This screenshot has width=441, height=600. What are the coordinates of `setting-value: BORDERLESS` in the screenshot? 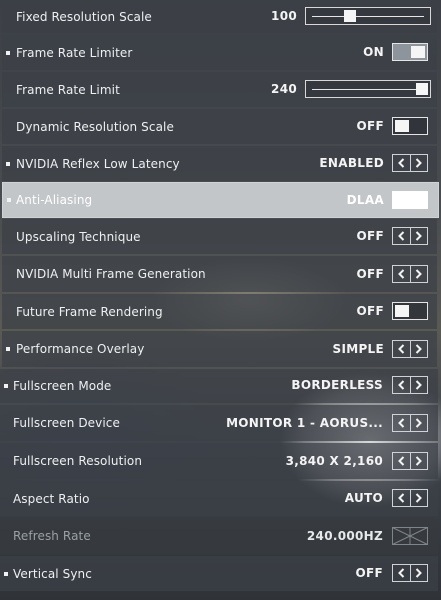 It's located at (337, 385).